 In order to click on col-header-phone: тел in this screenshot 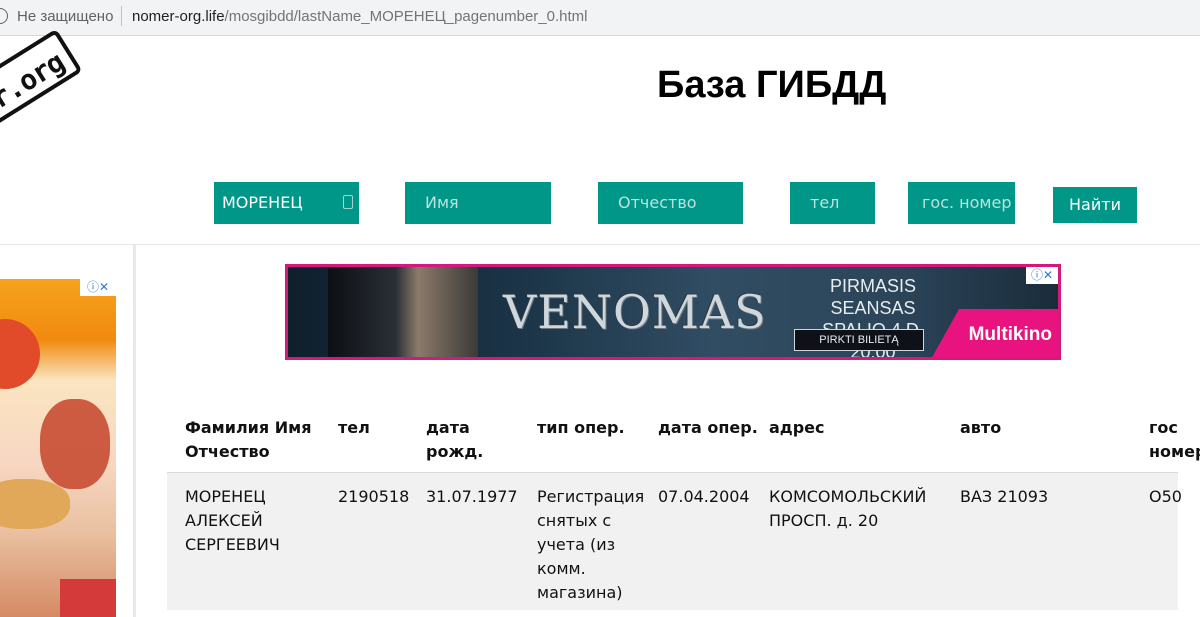, I will do `click(354, 427)`.